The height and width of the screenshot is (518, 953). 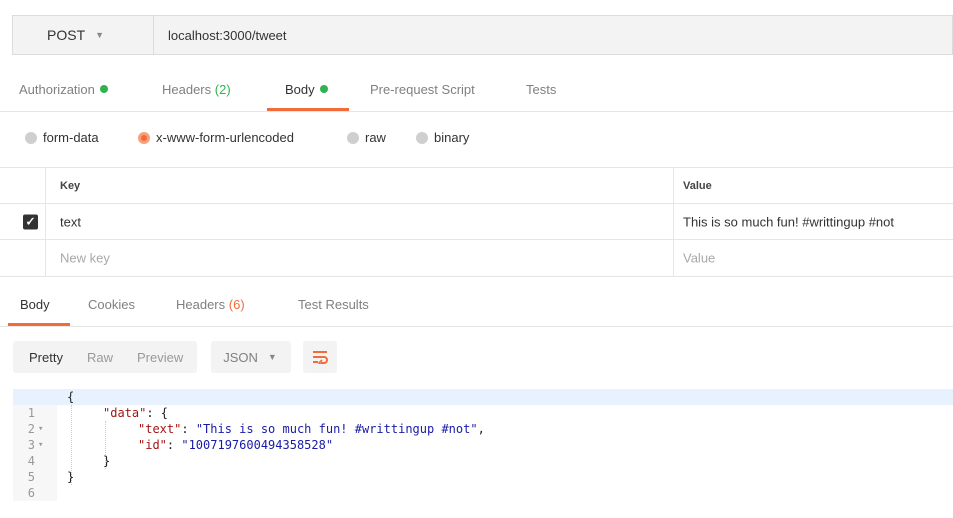 I want to click on line-number: 6, so click(x=31, y=493).